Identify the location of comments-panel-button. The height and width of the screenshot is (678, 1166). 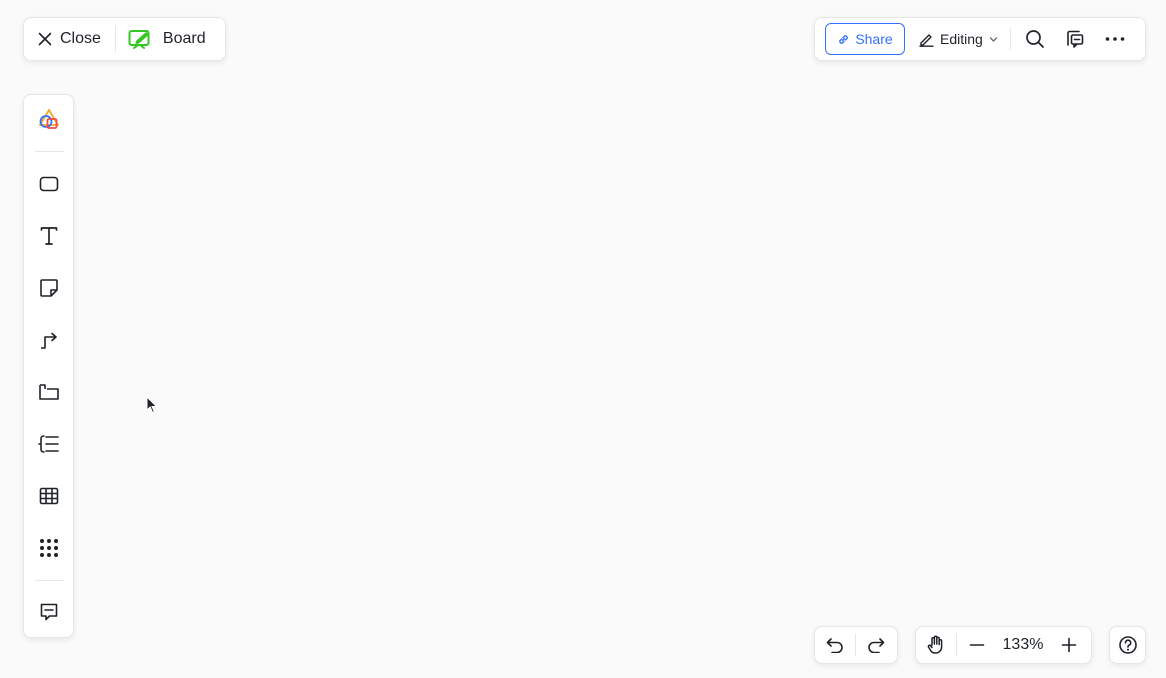
(1075, 39).